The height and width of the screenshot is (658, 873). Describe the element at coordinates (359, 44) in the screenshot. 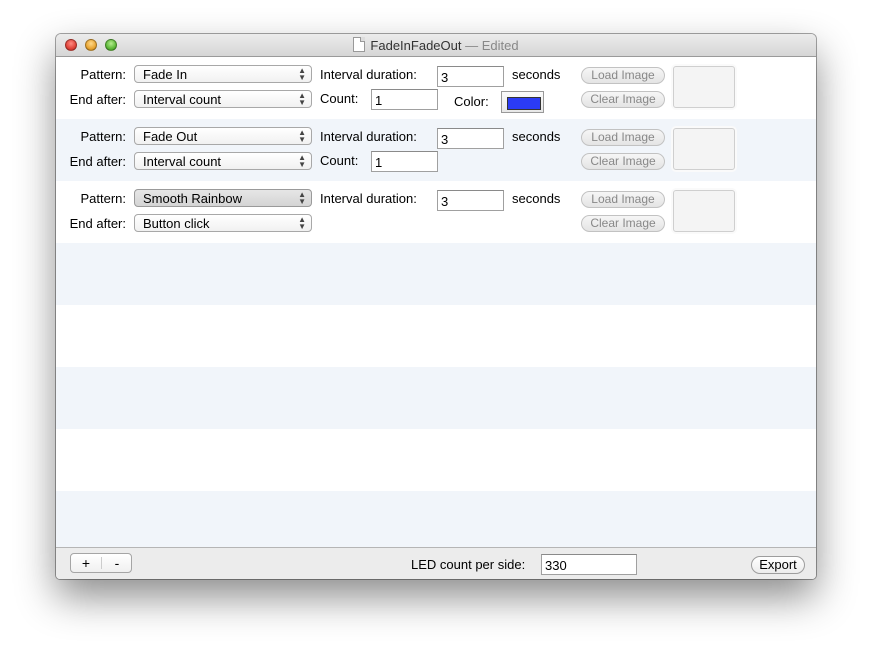

I see `document-icon` at that location.